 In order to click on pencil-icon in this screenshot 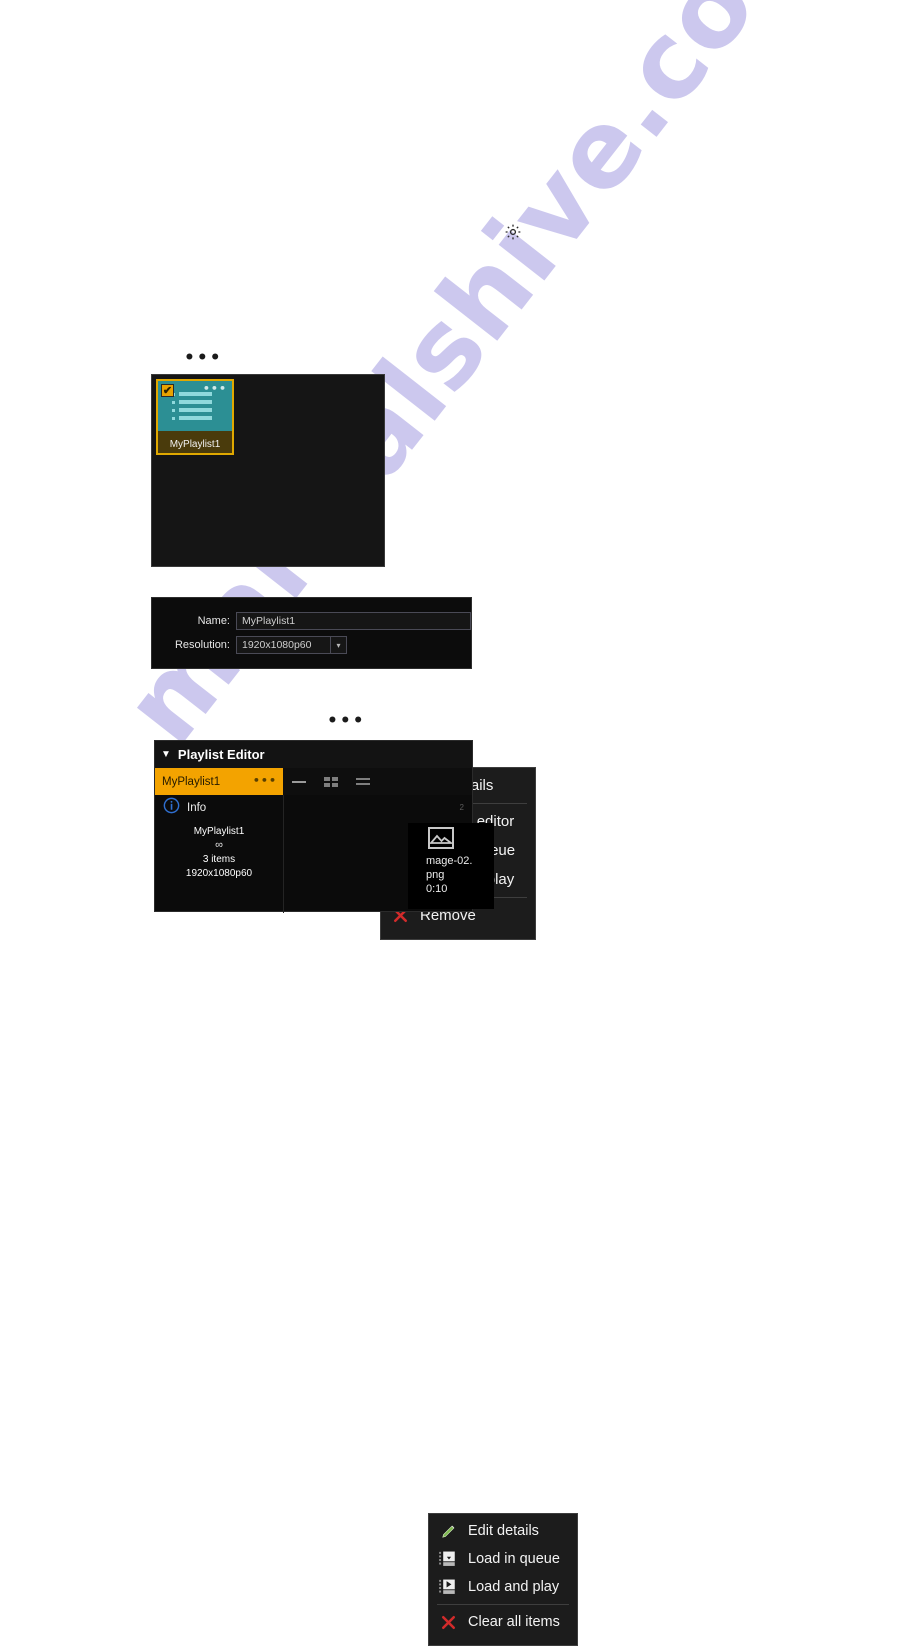, I will do `click(448, 1531)`.